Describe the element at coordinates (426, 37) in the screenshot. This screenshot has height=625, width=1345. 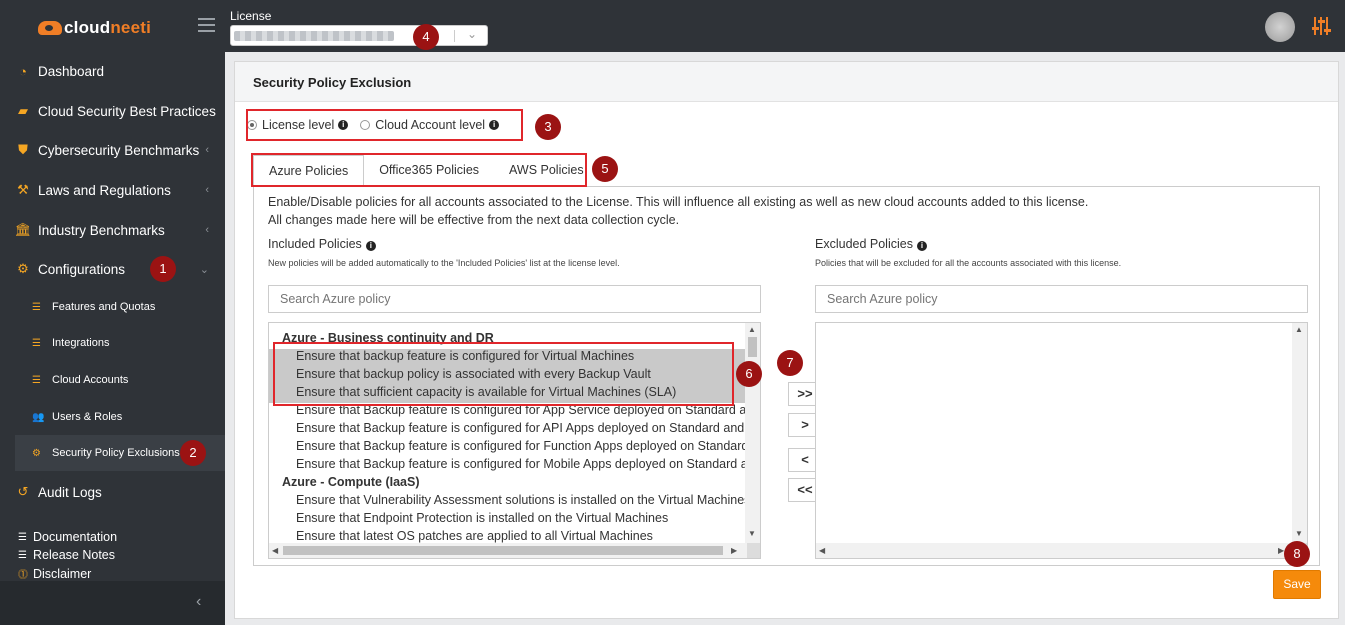
I see `annotation-badge: 4` at that location.